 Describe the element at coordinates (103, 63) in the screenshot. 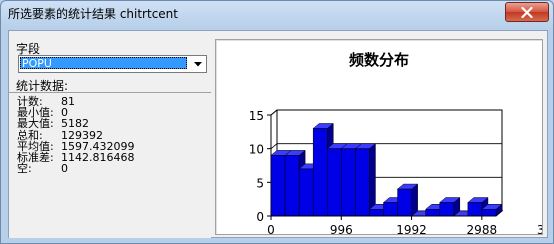

I see `field-dropdown-value: POPU` at that location.